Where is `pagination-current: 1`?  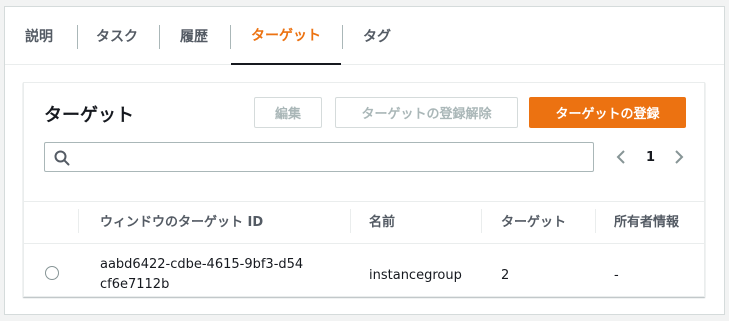
pagination-current: 1 is located at coordinates (650, 157).